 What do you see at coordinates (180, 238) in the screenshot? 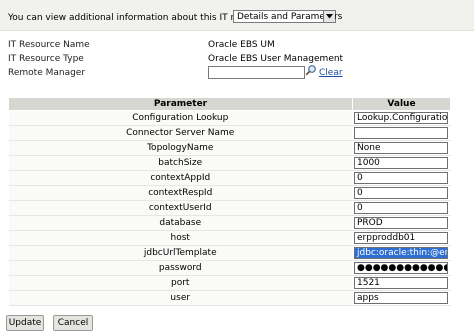
I see `parameter-name: host` at bounding box center [180, 238].